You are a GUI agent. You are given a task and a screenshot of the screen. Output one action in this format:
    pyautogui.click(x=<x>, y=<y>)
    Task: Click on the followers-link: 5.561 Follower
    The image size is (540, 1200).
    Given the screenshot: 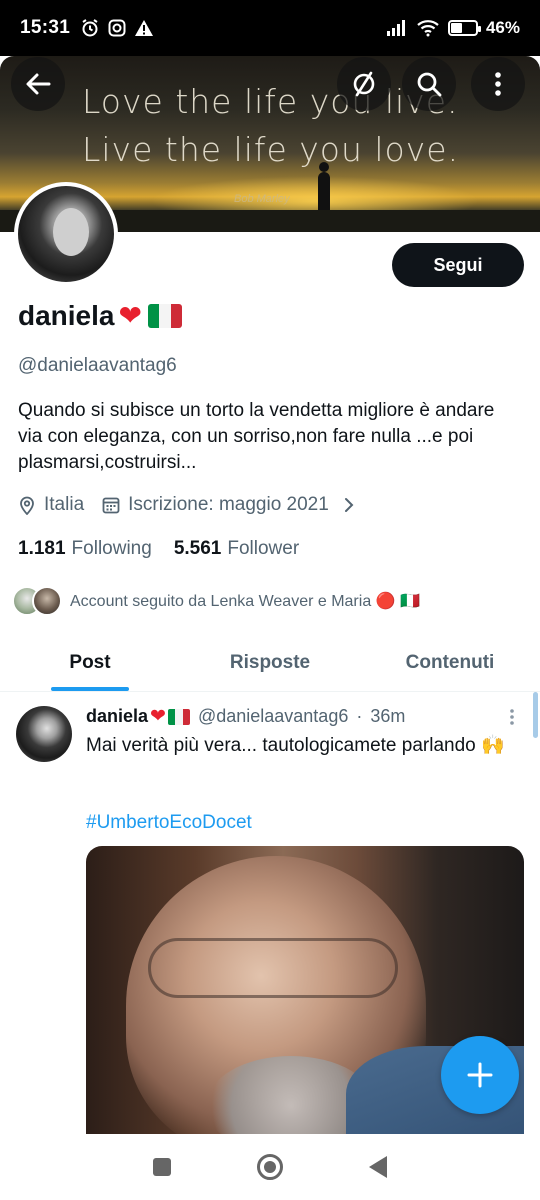 What is the action you would take?
    pyautogui.click(x=236, y=549)
    